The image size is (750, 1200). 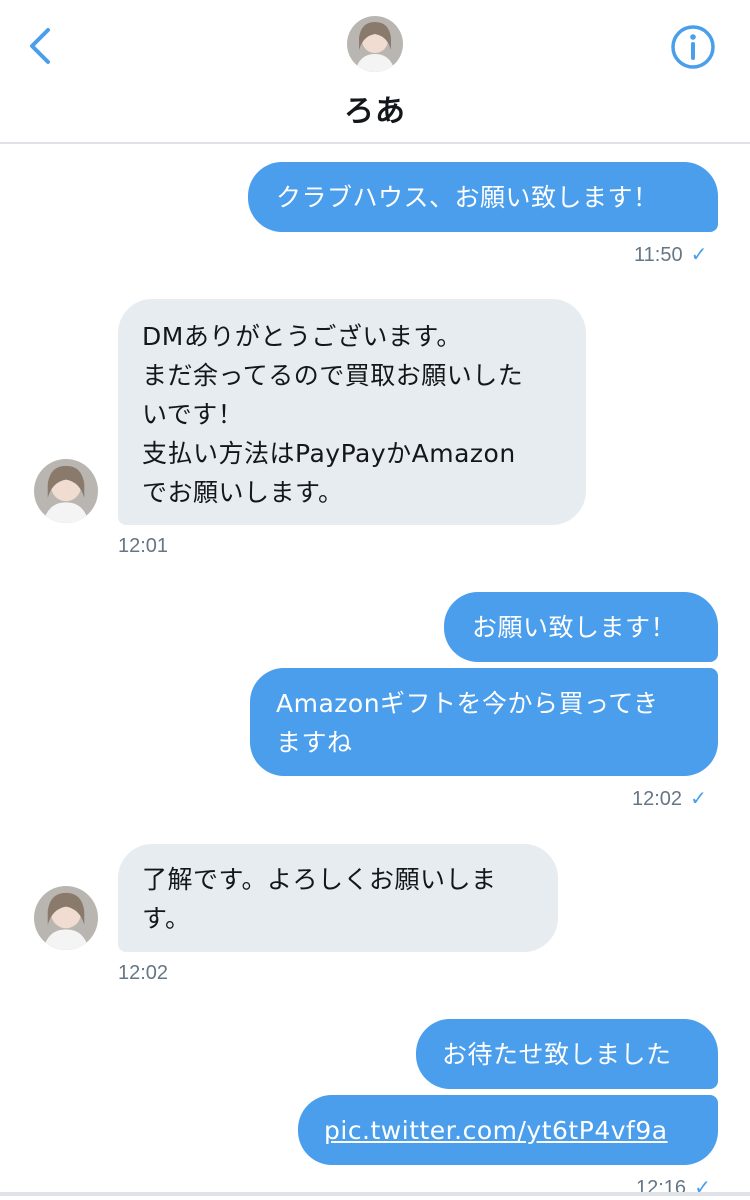 I want to click on info-icon, so click(x=693, y=47).